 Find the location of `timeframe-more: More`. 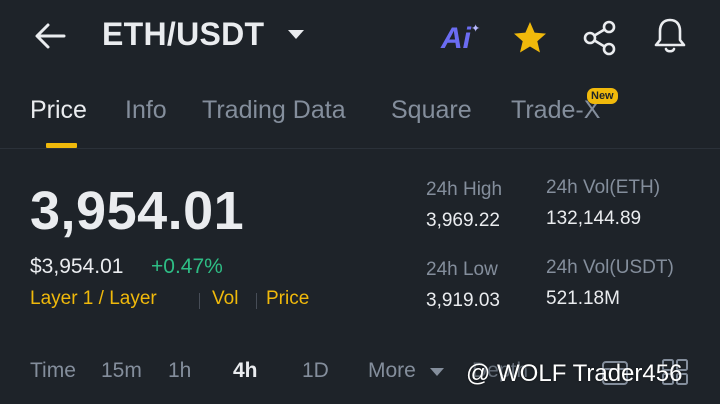

timeframe-more: More is located at coordinates (392, 371).